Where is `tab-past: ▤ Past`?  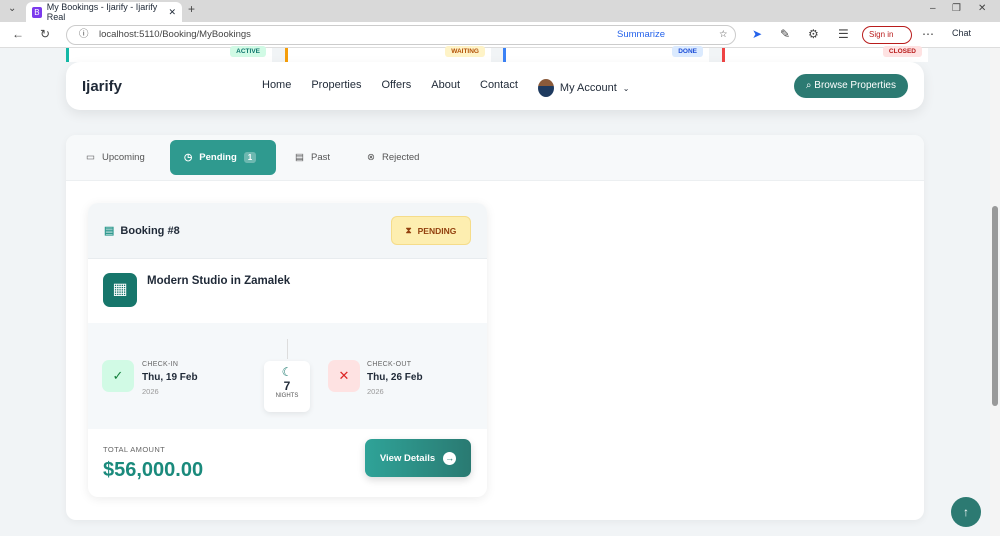 tab-past: ▤ Past is located at coordinates (312, 157).